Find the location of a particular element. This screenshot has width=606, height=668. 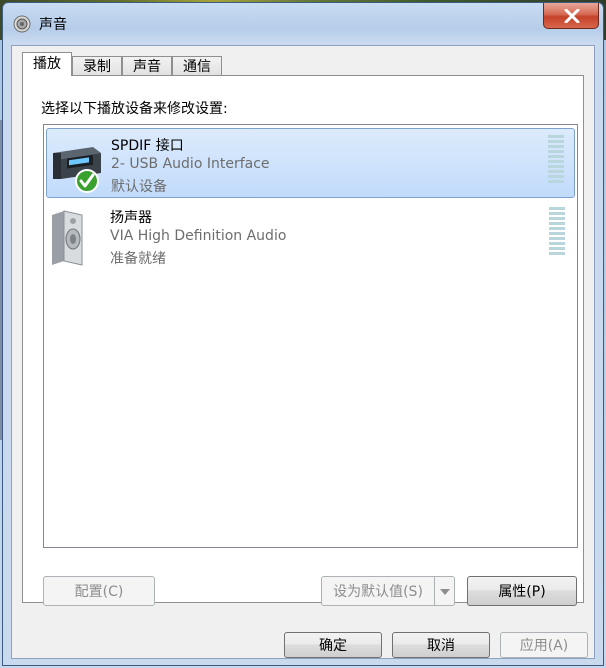

tab-recording: 录制 is located at coordinates (97, 66).